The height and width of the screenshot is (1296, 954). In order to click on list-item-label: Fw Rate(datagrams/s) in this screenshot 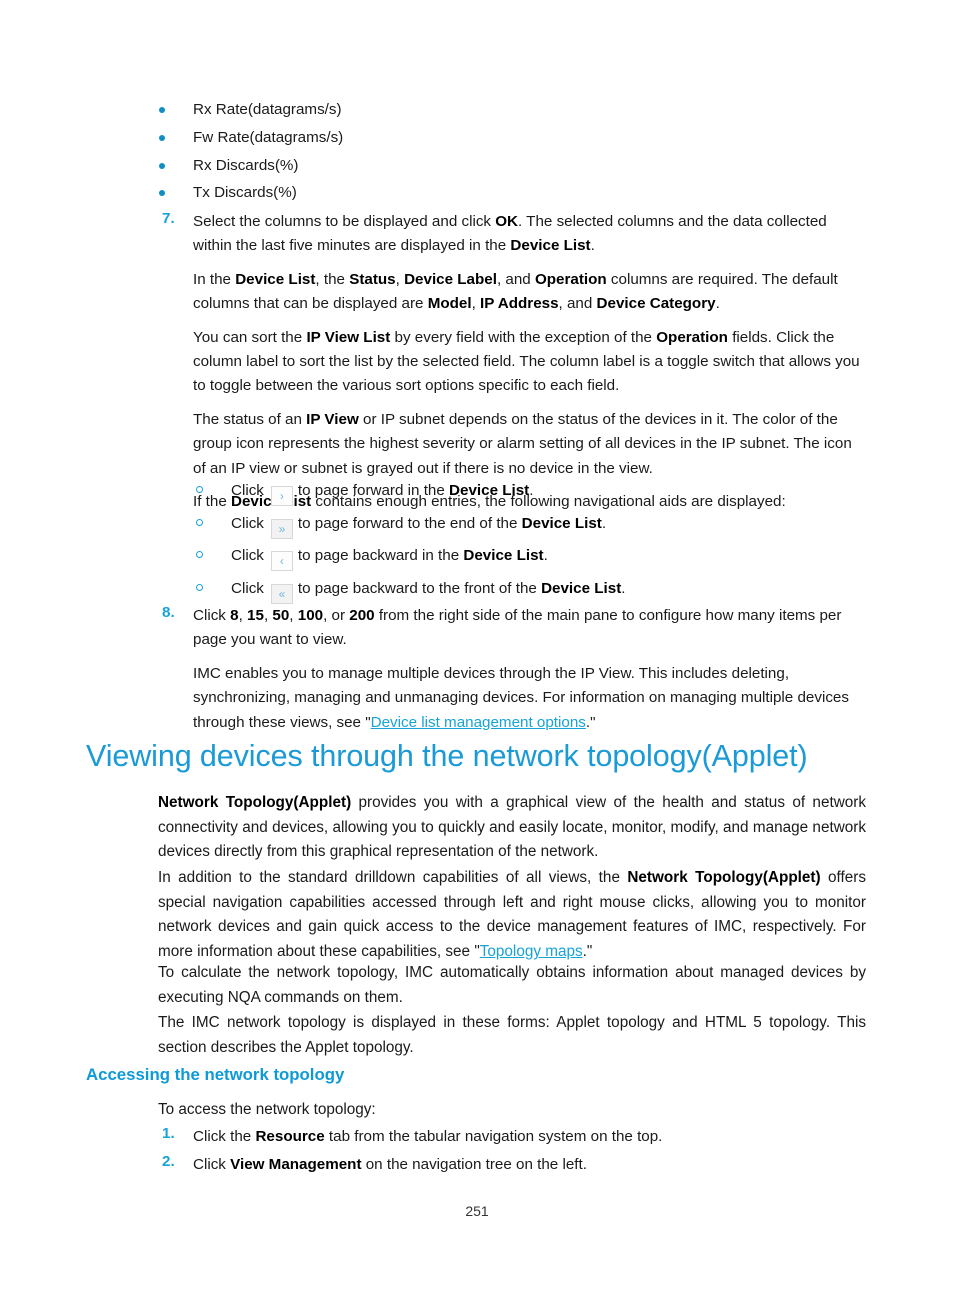, I will do `click(268, 137)`.